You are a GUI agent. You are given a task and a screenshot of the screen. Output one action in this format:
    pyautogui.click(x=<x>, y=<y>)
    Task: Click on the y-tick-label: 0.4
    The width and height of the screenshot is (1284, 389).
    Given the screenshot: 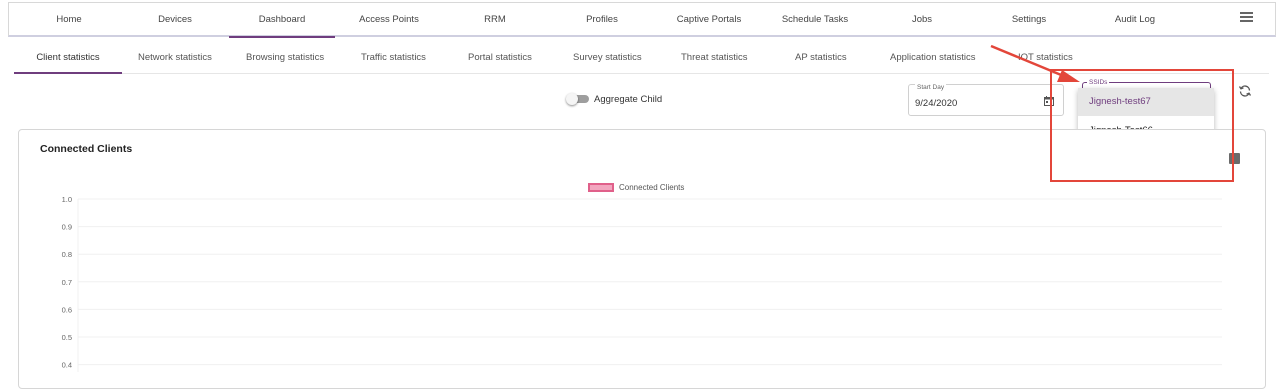 What is the action you would take?
    pyautogui.click(x=67, y=365)
    